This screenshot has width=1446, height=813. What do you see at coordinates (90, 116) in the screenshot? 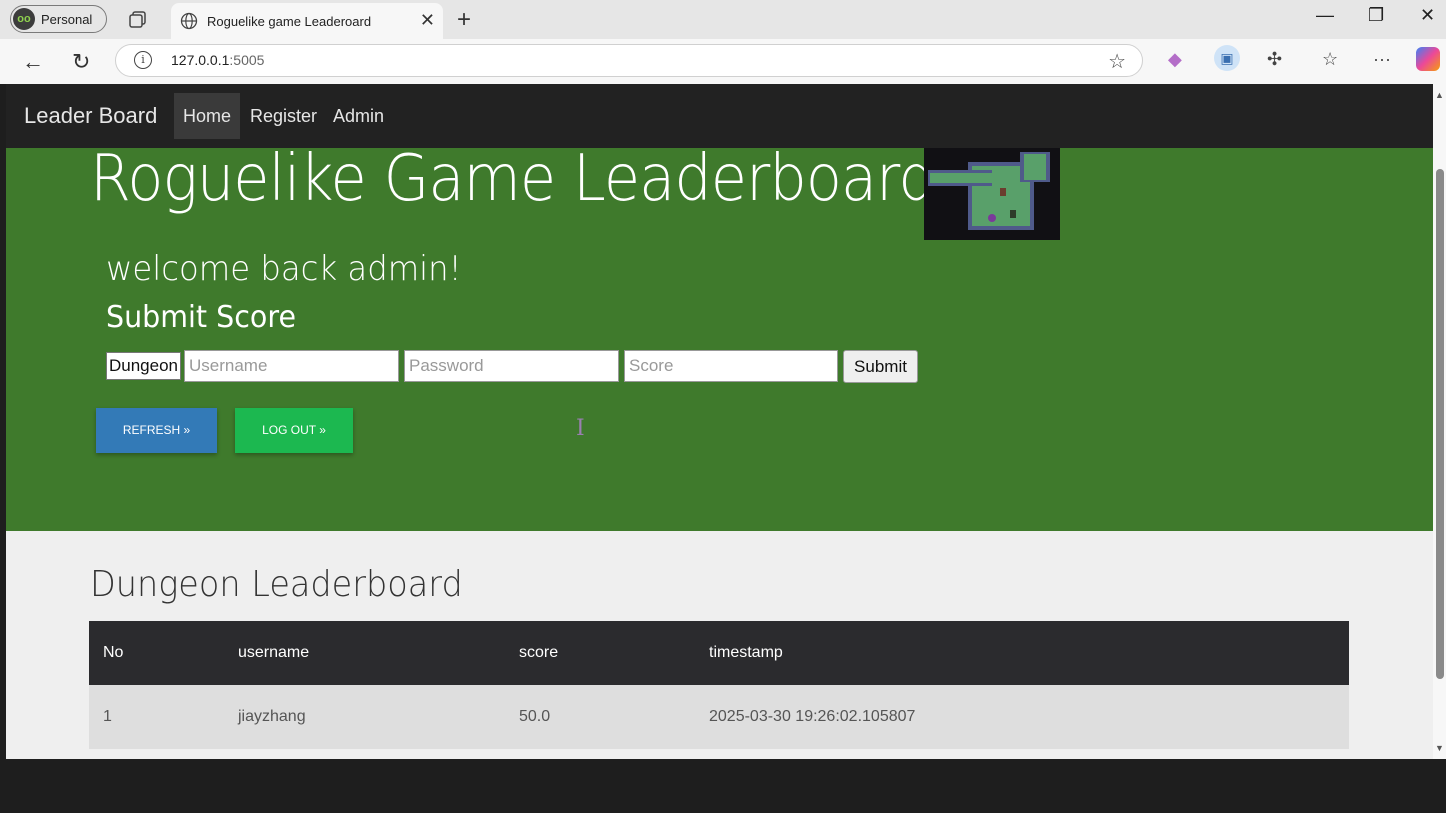
I see `navbar-brand: Leader Board` at bounding box center [90, 116].